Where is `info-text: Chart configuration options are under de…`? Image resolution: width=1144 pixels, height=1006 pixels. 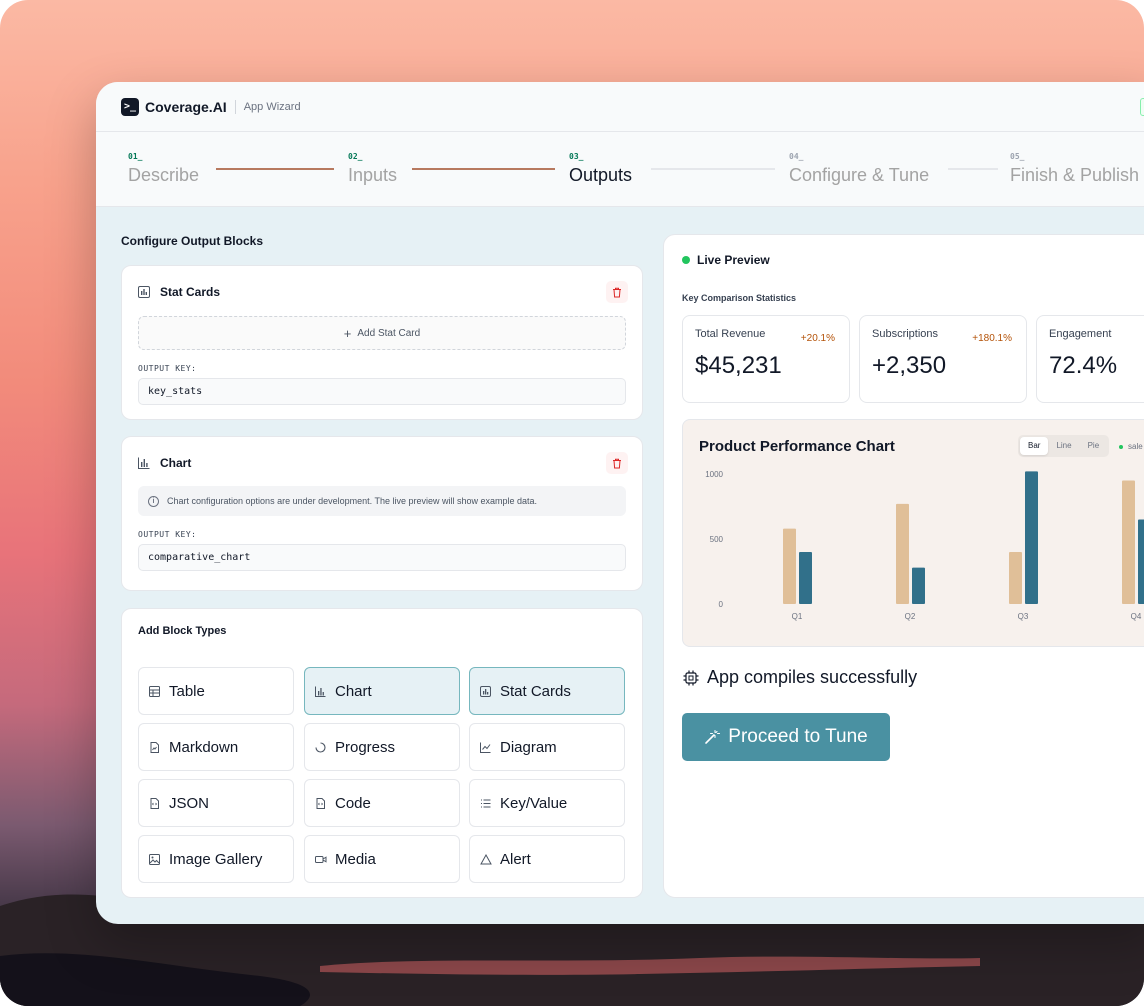
info-text: Chart configuration options are under de… is located at coordinates (352, 501).